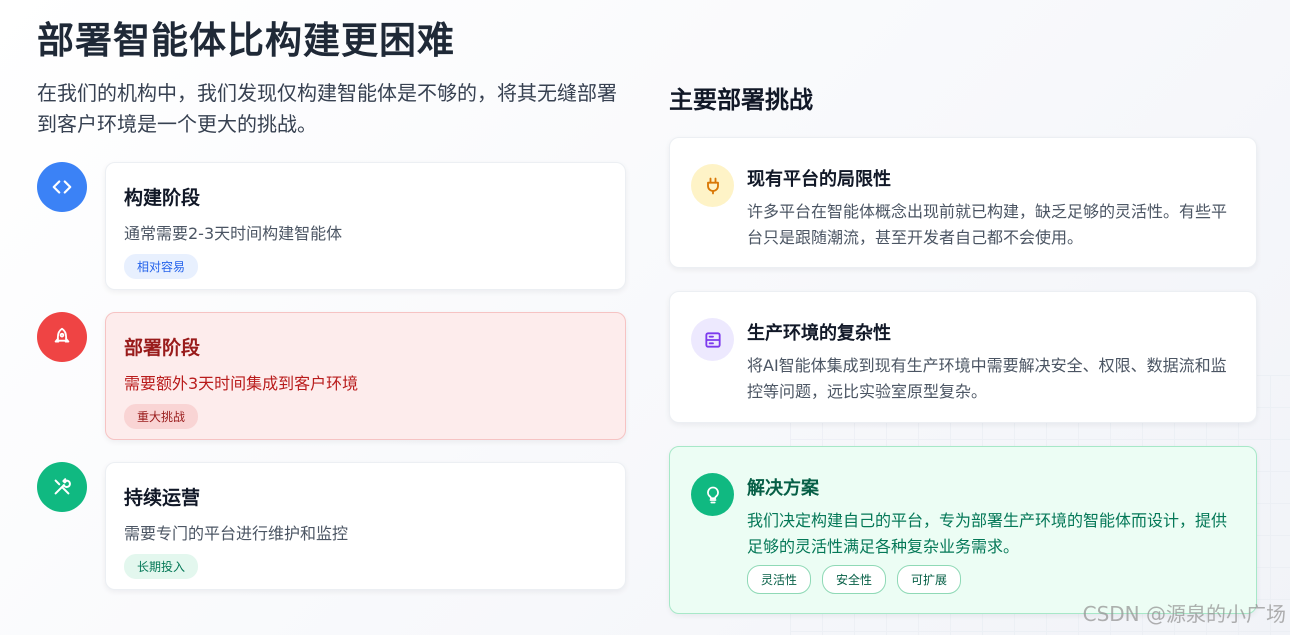  What do you see at coordinates (365, 526) in the screenshot?
I see `stage-card-operate: 持续运营 需要专门的平台进行维护和监控 长期投入` at bounding box center [365, 526].